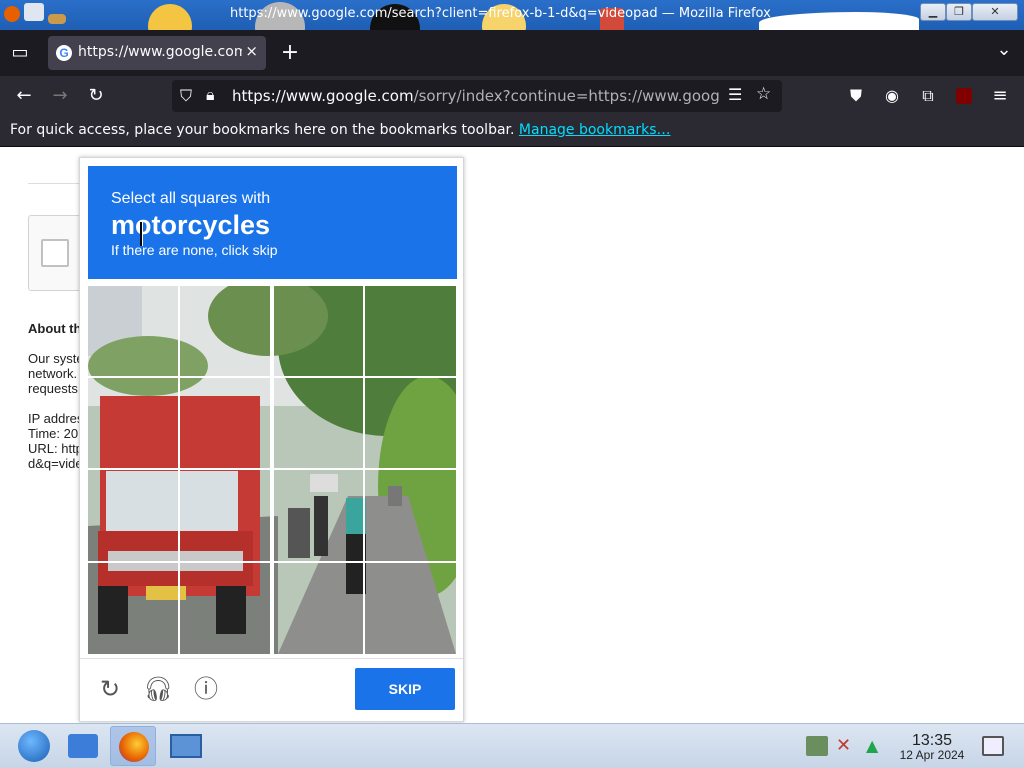 Image resolution: width=1024 pixels, height=768 pixels. I want to click on tab-strip: ▭ G https://www.google.com/ × + ⌄, so click(512, 53).